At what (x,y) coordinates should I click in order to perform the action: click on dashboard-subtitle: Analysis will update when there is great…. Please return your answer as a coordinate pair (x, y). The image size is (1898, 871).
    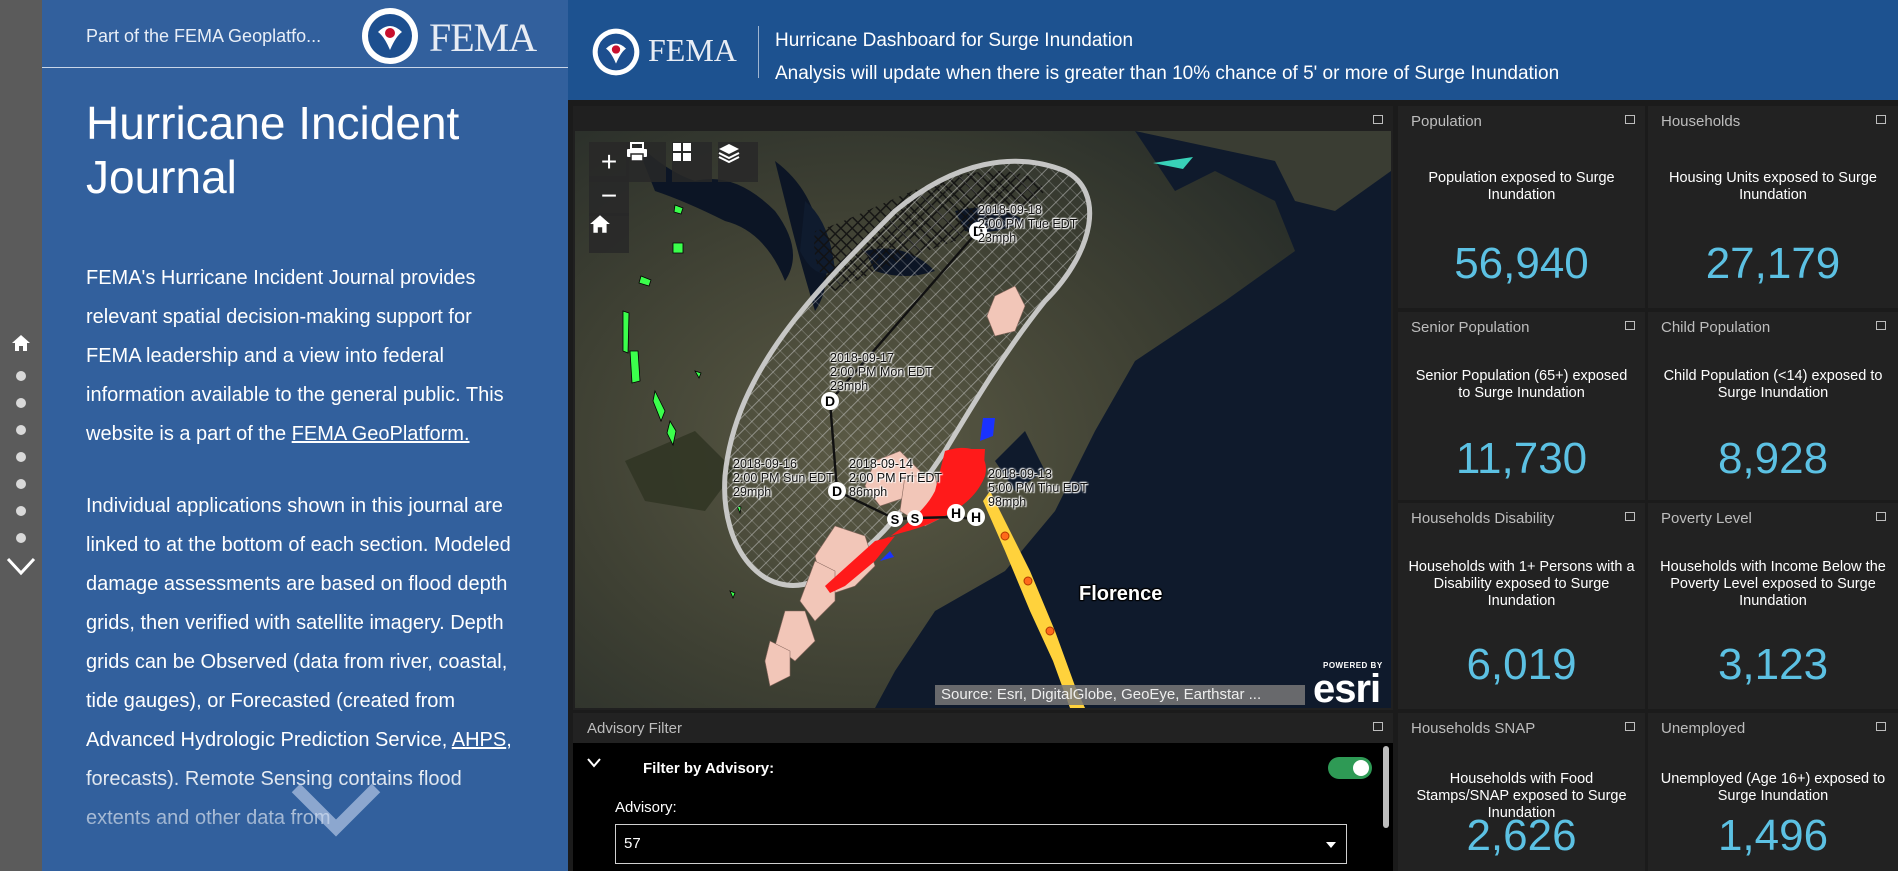
    Looking at the image, I should click on (1167, 73).